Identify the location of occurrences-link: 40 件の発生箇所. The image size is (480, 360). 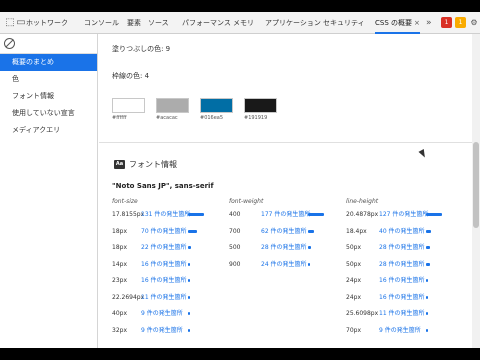
(402, 232).